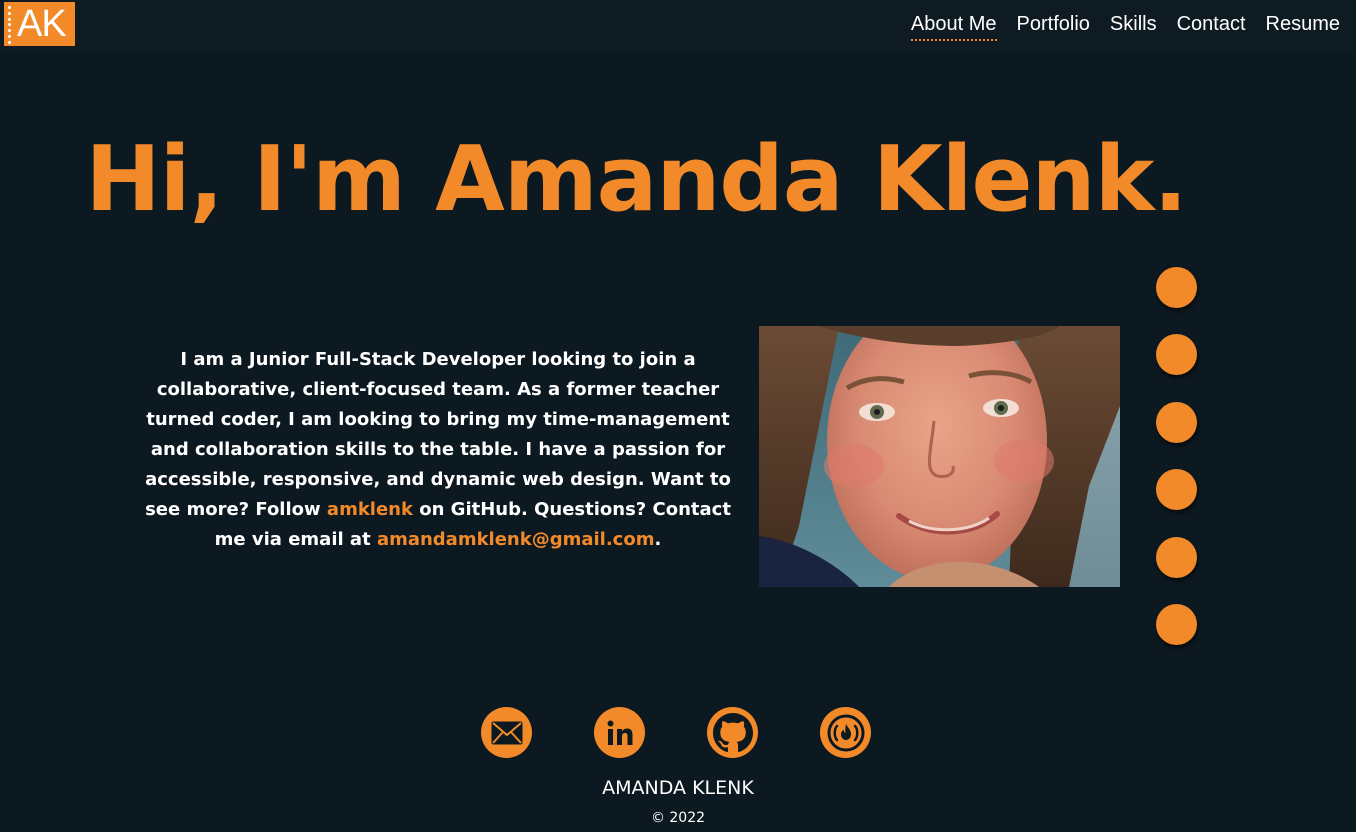 The height and width of the screenshot is (832, 1356). I want to click on nav-link-portfolio: Portfolio, so click(1053, 26).